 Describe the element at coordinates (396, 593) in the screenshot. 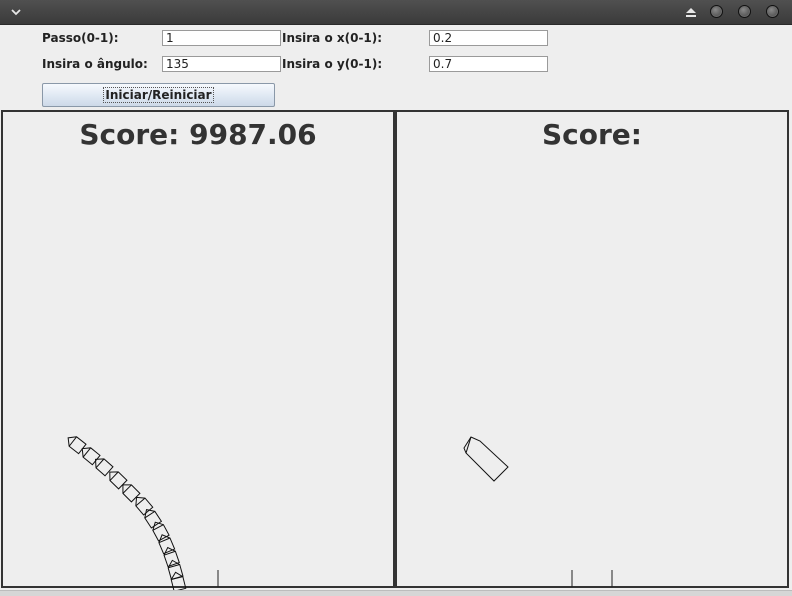

I see `window-bottom-edge` at that location.